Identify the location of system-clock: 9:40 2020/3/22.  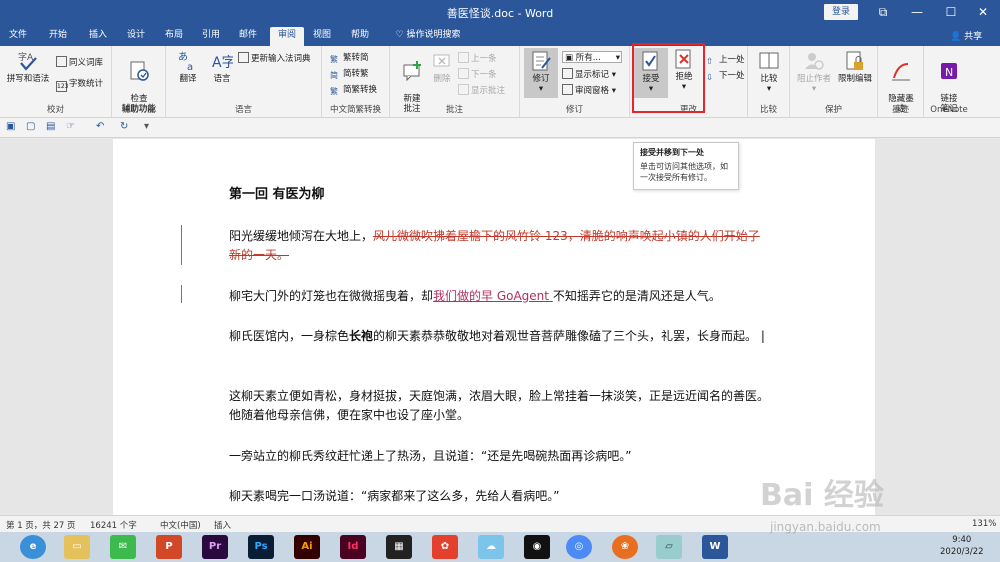
(962, 546).